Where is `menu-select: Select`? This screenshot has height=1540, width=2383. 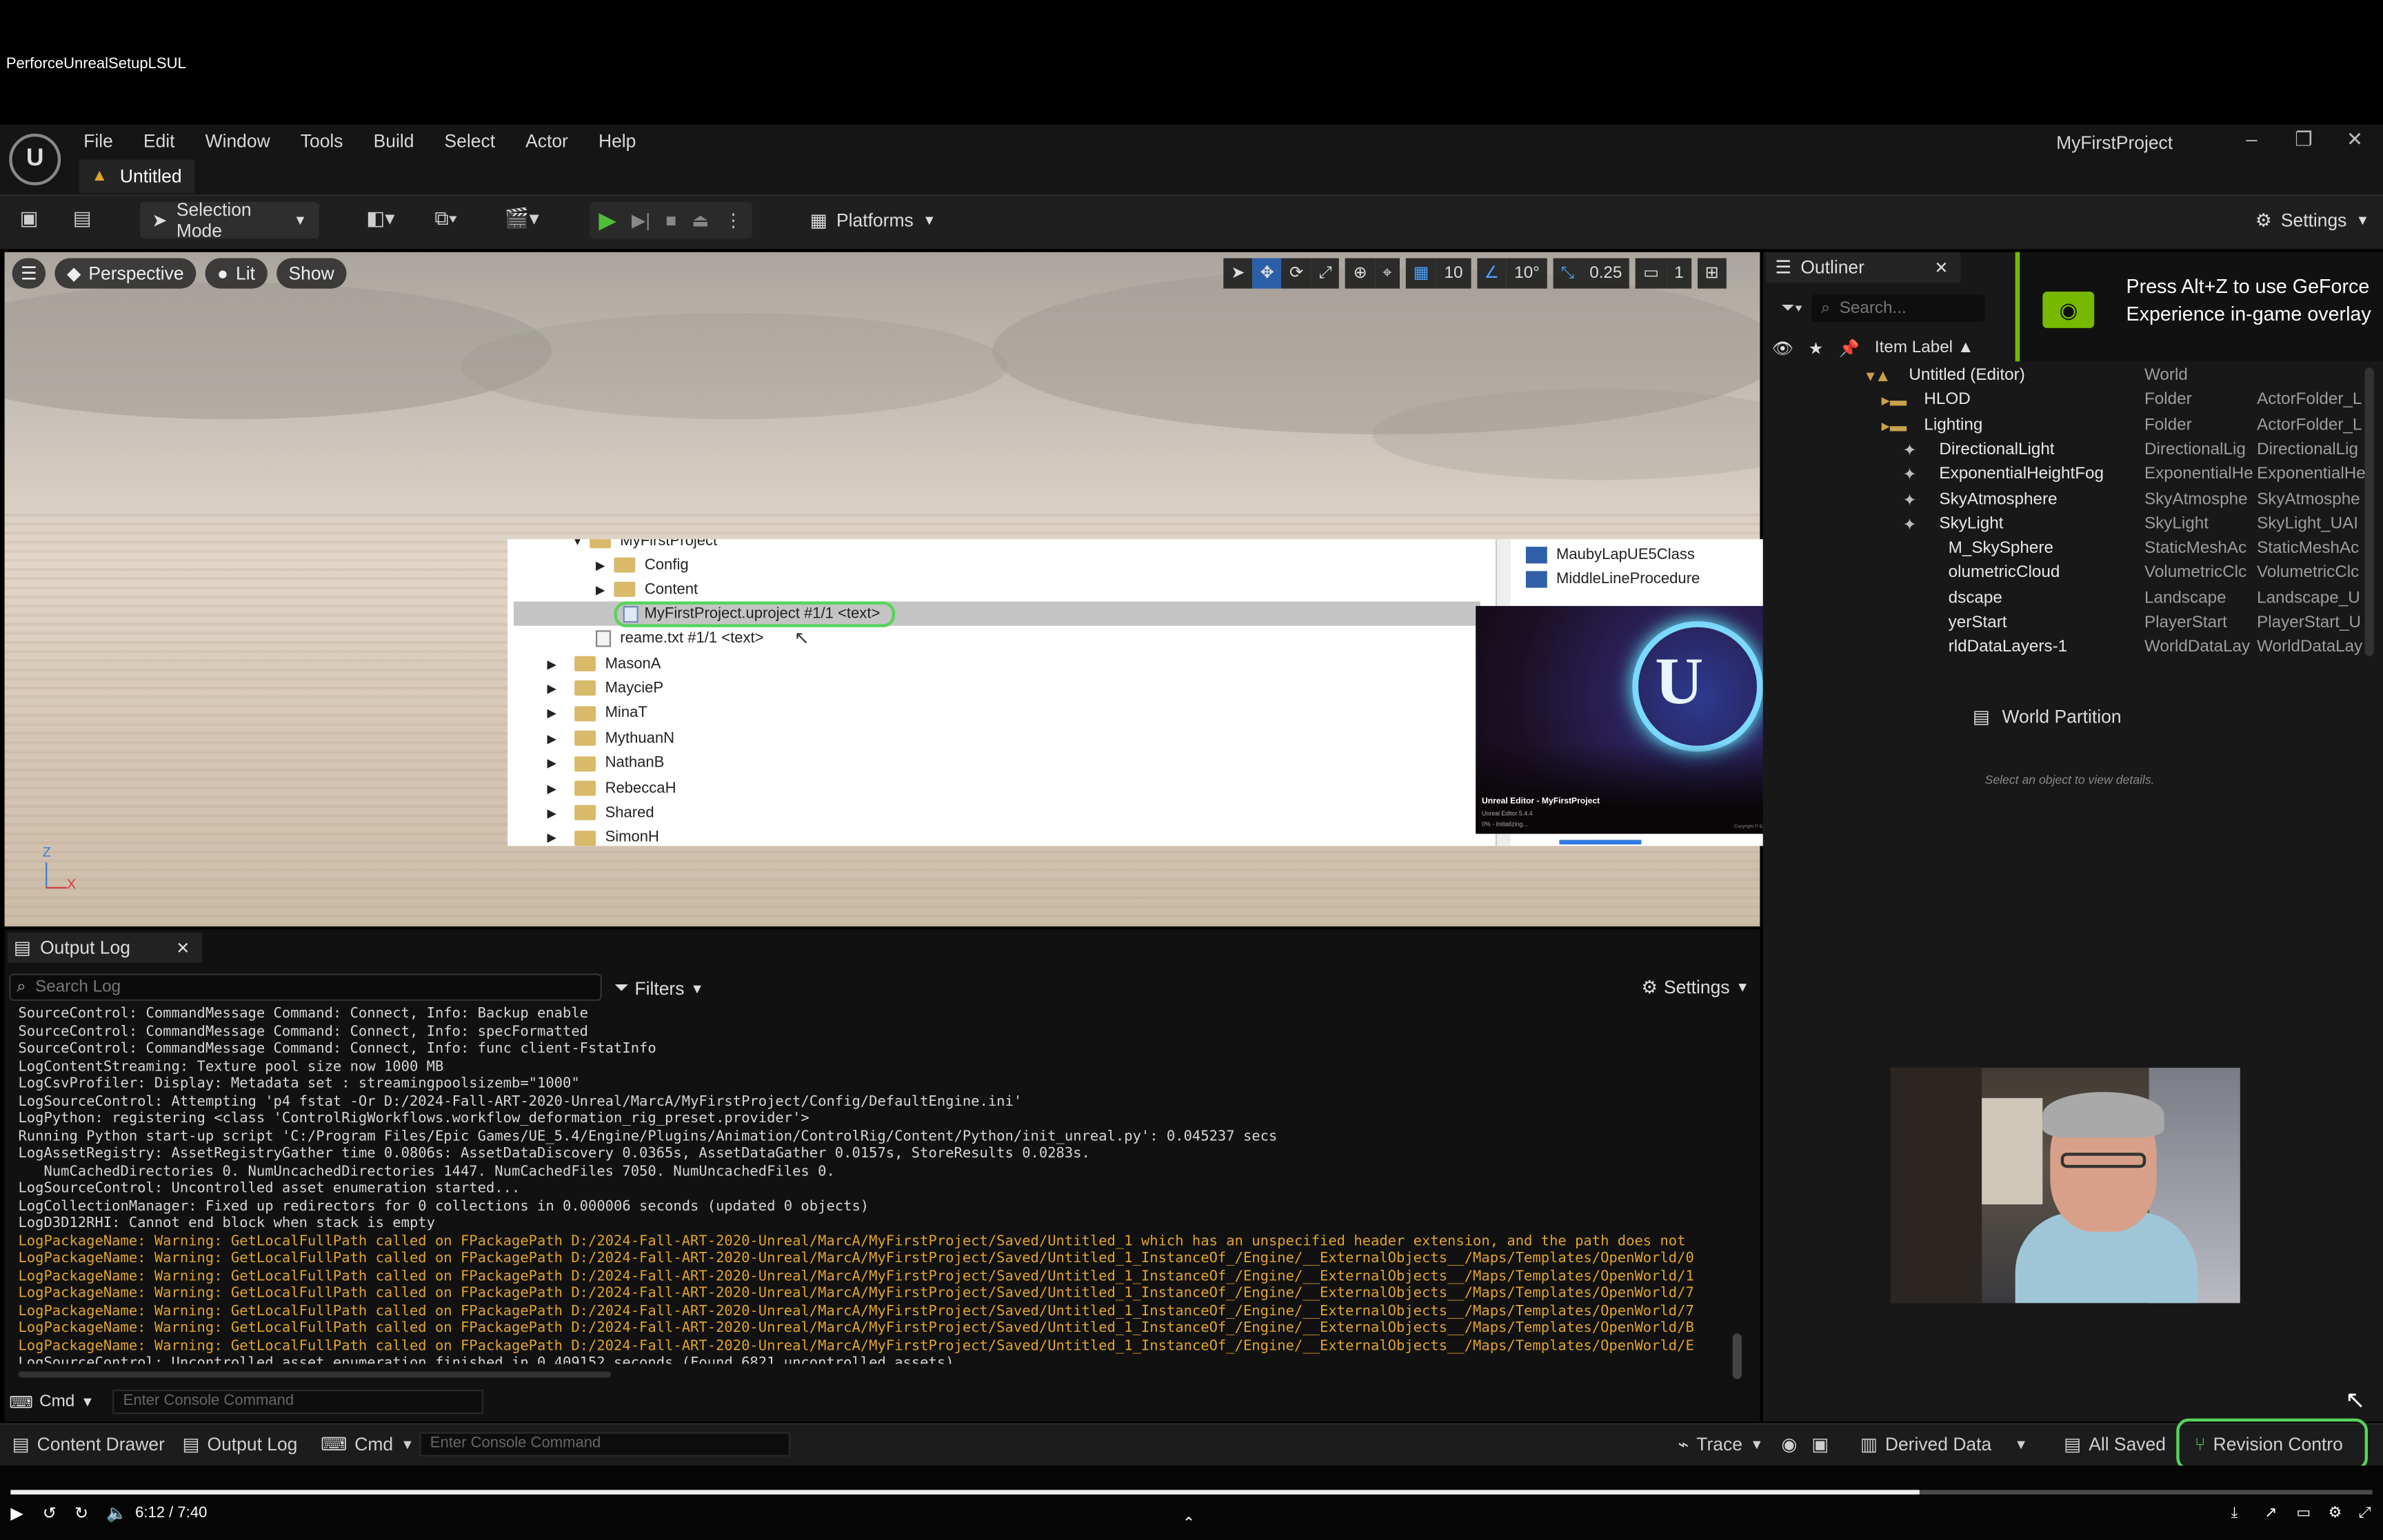
menu-select: Select is located at coordinates (470, 141).